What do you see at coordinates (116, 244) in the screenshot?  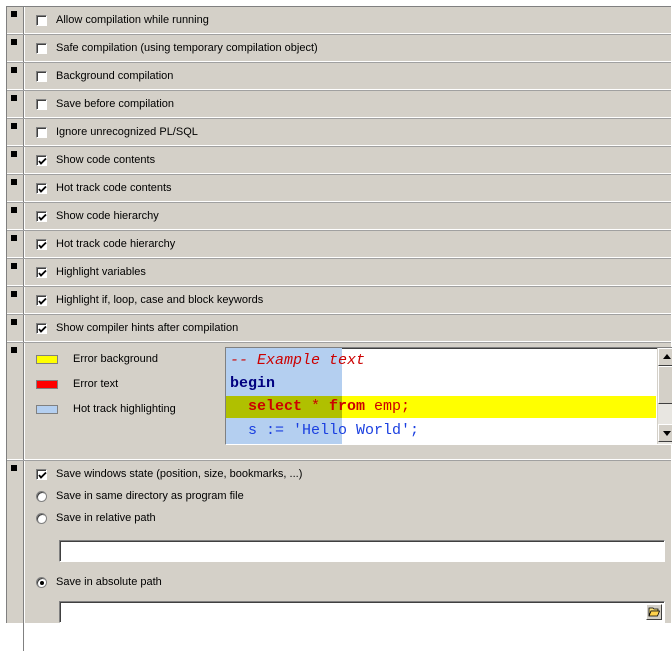 I see `option-label: Hot track code hierarchy` at bounding box center [116, 244].